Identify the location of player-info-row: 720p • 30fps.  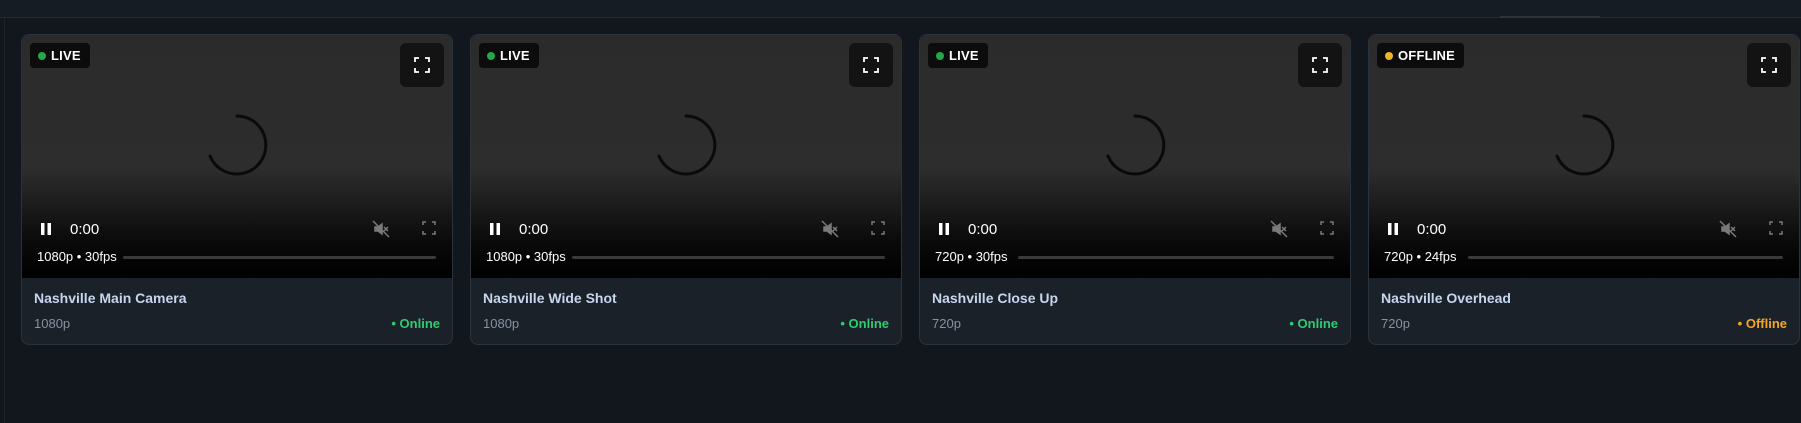
(1135, 256).